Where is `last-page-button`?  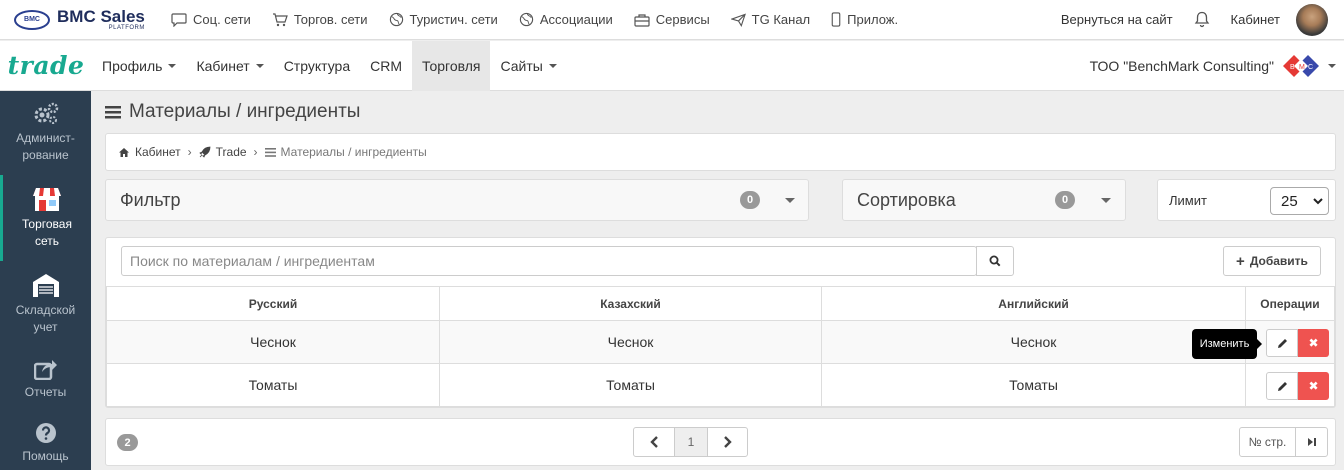
last-page-button is located at coordinates (1311, 442).